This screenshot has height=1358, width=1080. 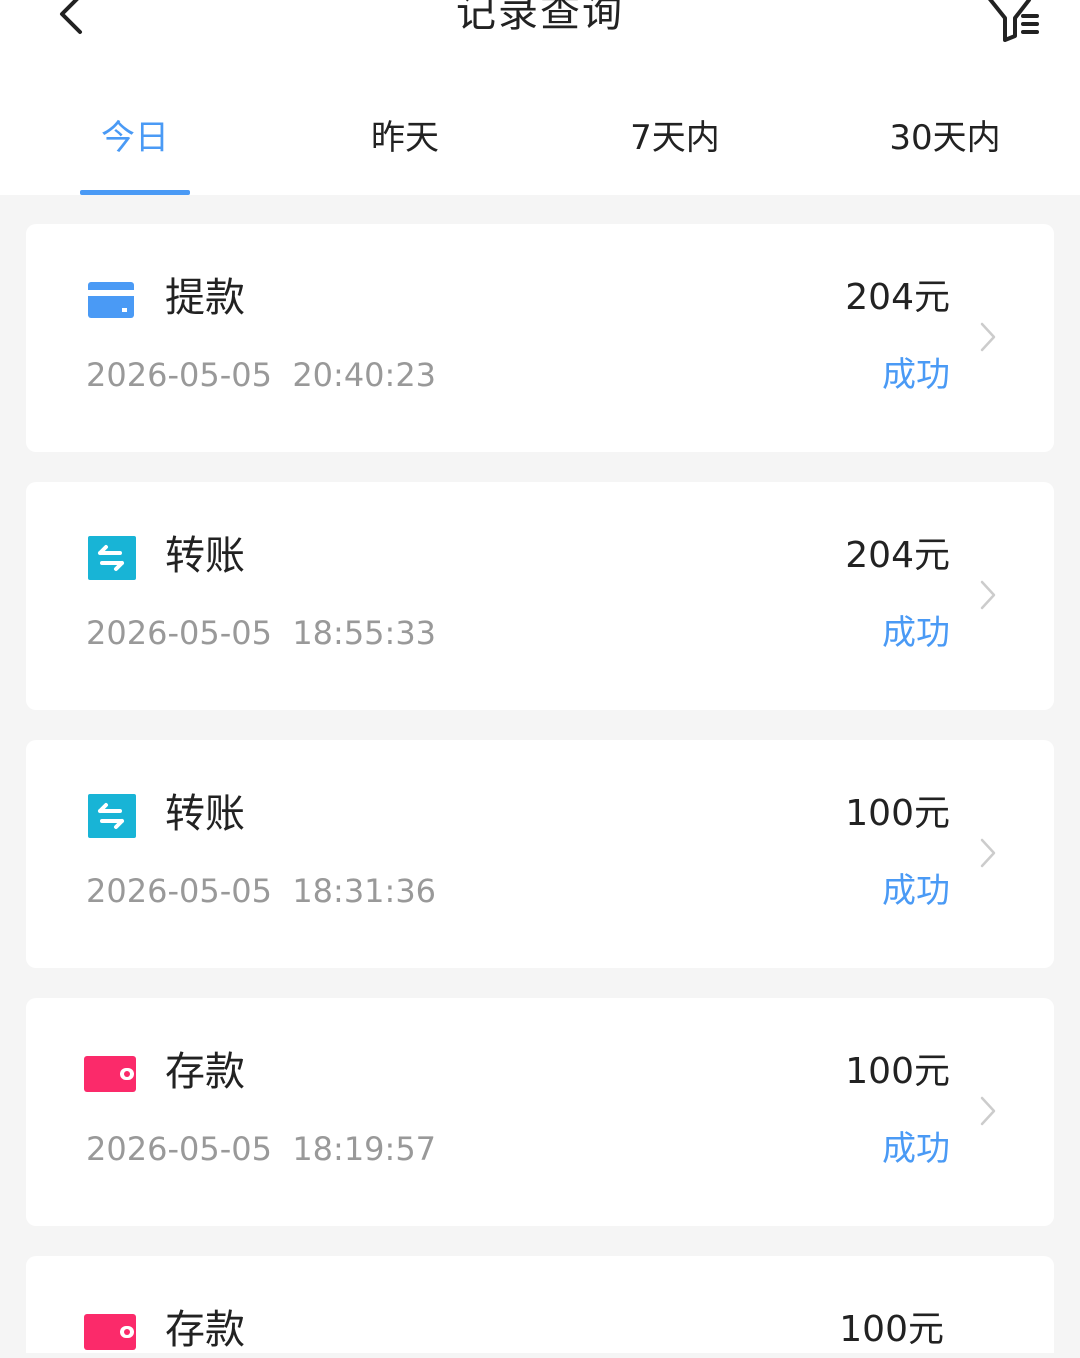 I want to click on tab-7-days: 7天内, so click(x=675, y=147).